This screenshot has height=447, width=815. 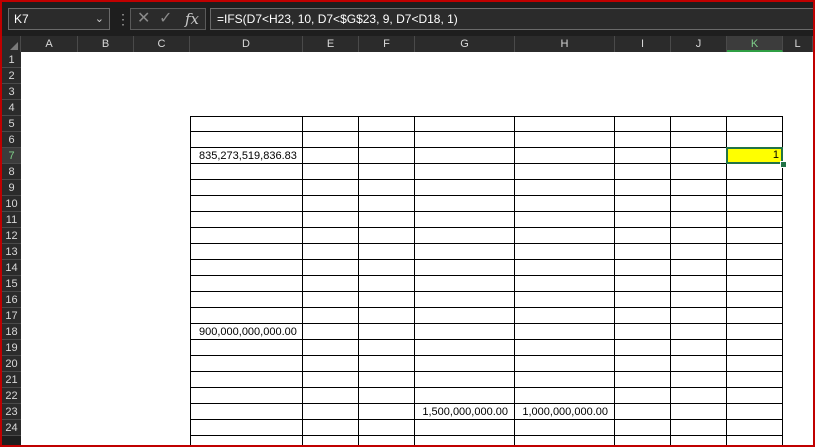 What do you see at coordinates (246, 156) in the screenshot?
I see `cell-d7: 835,273,519,836.83` at bounding box center [246, 156].